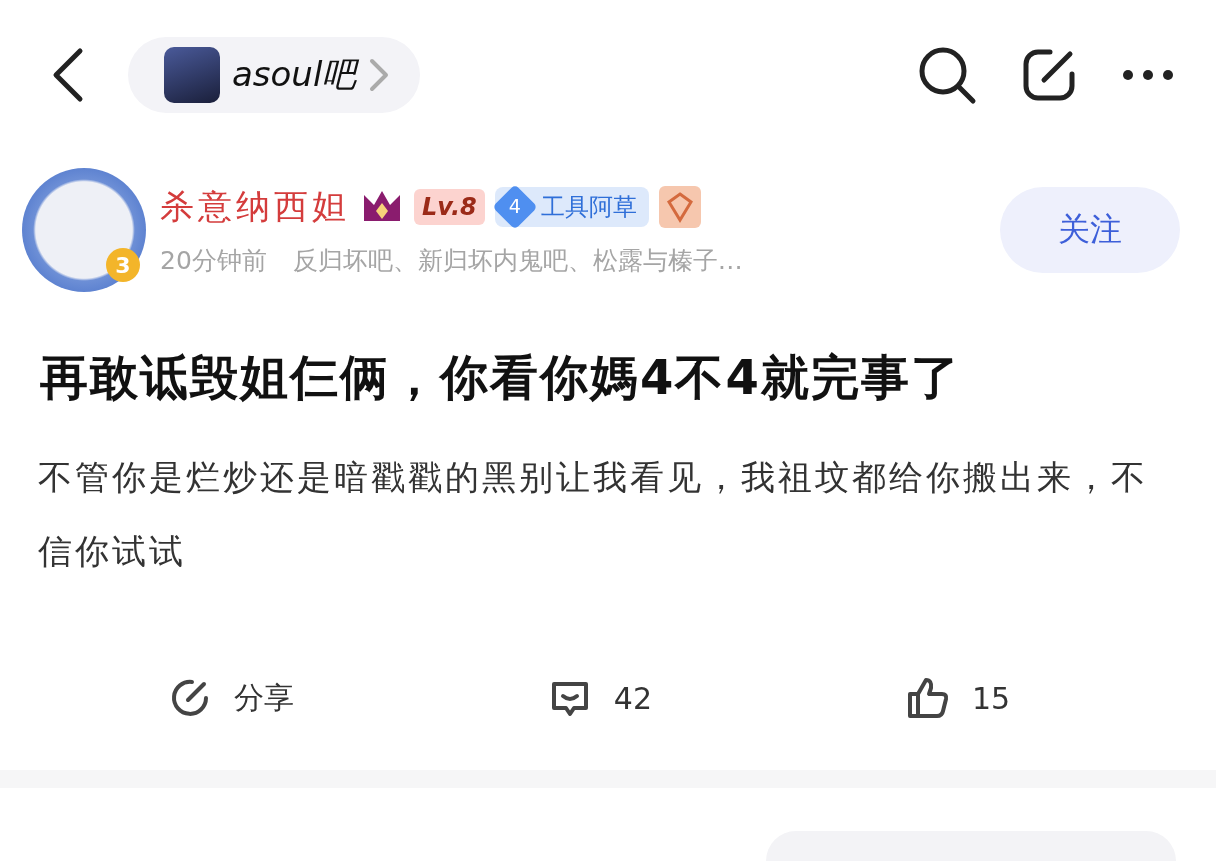  Describe the element at coordinates (229, 698) in the screenshot. I see `share-button: 分享` at that location.